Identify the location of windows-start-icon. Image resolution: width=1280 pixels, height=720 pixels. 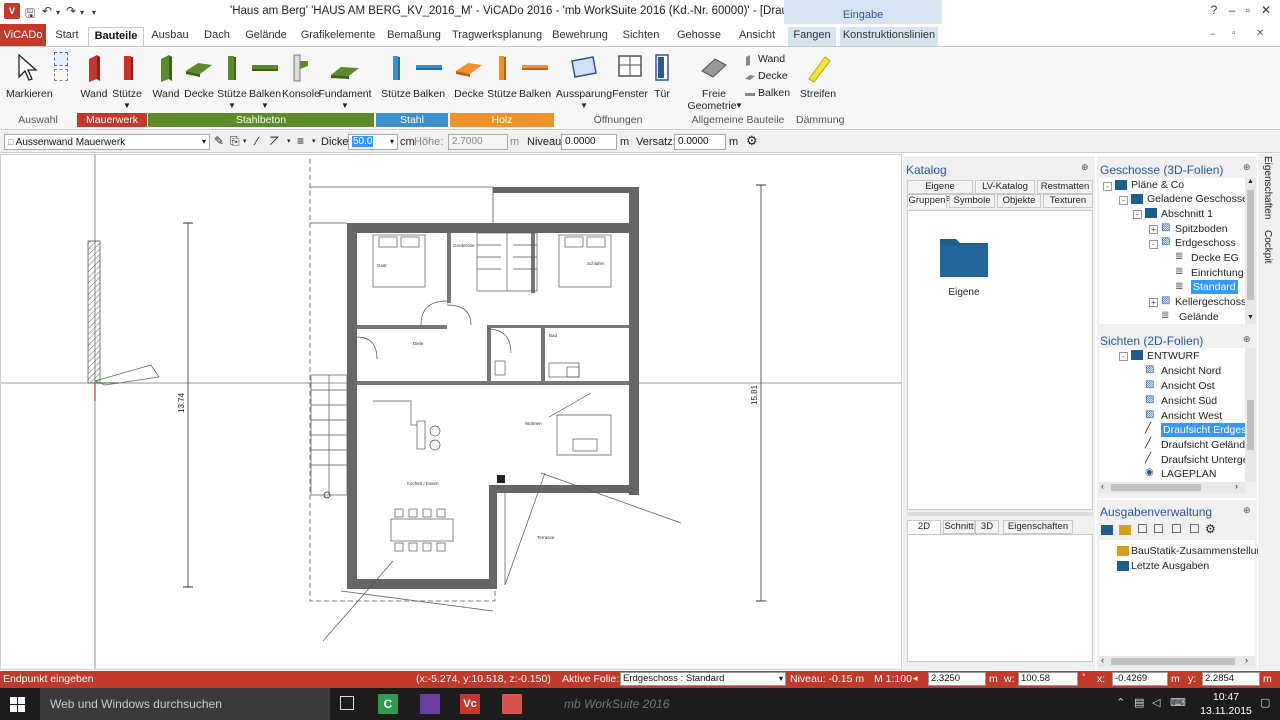
(18, 705).